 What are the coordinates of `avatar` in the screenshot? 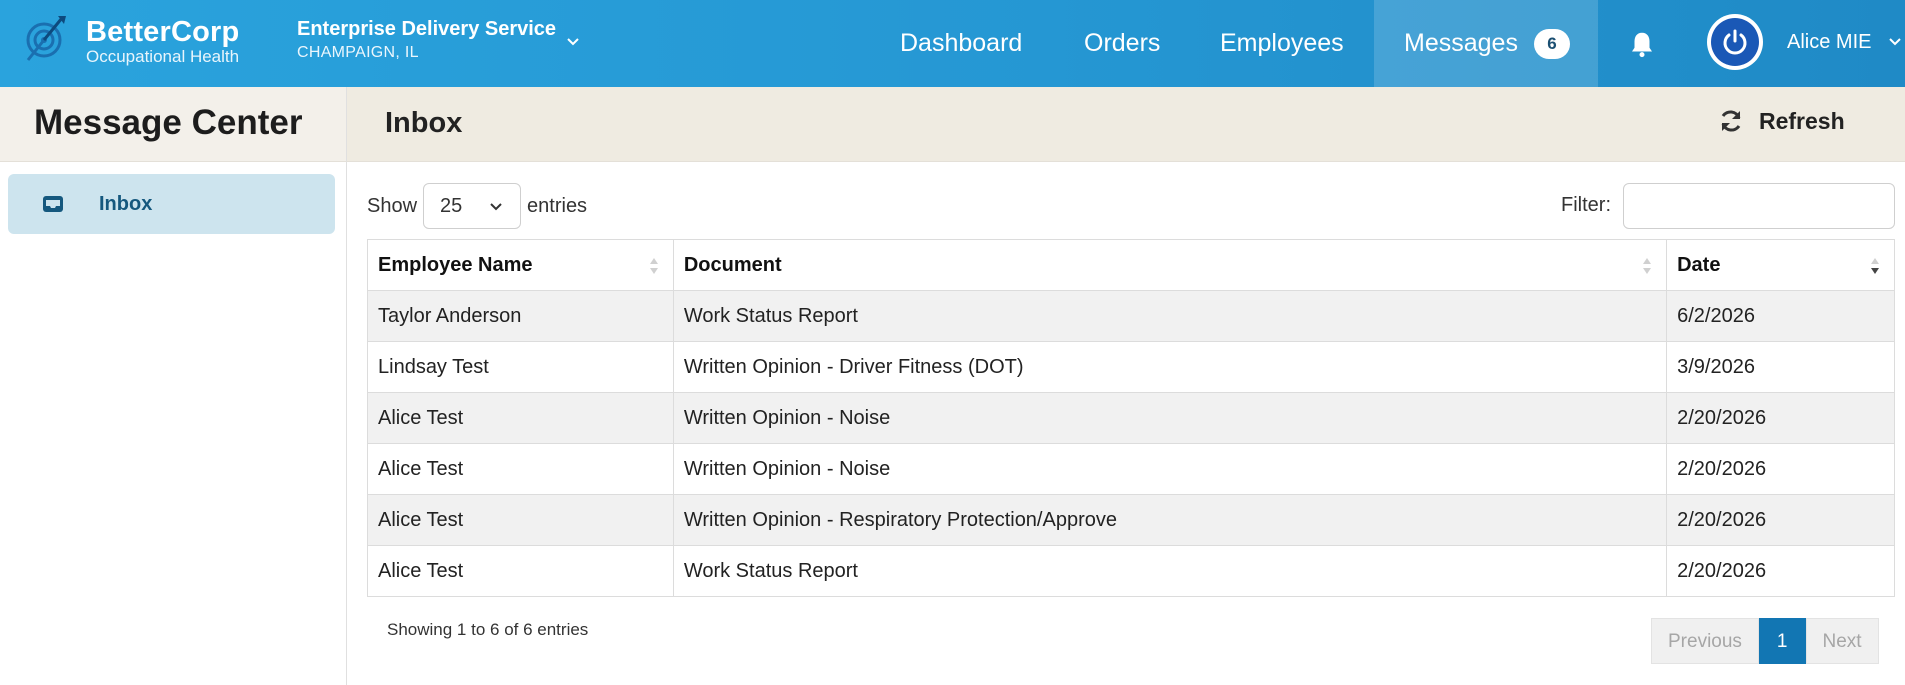 It's located at (1735, 42).